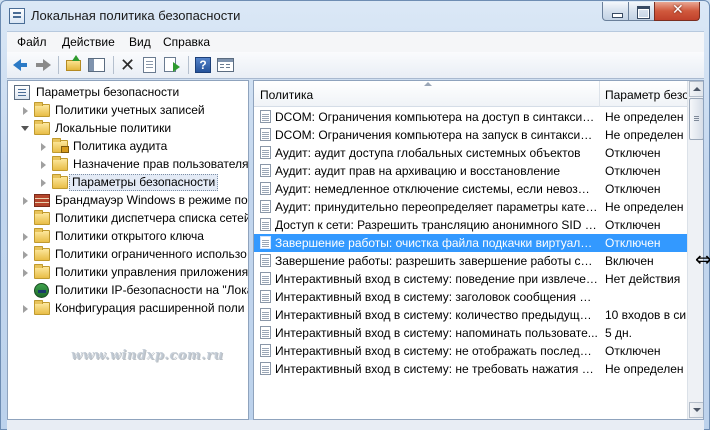  Describe the element at coordinates (144, 182) in the screenshot. I see `tree-label: Параметры безопасности` at that location.